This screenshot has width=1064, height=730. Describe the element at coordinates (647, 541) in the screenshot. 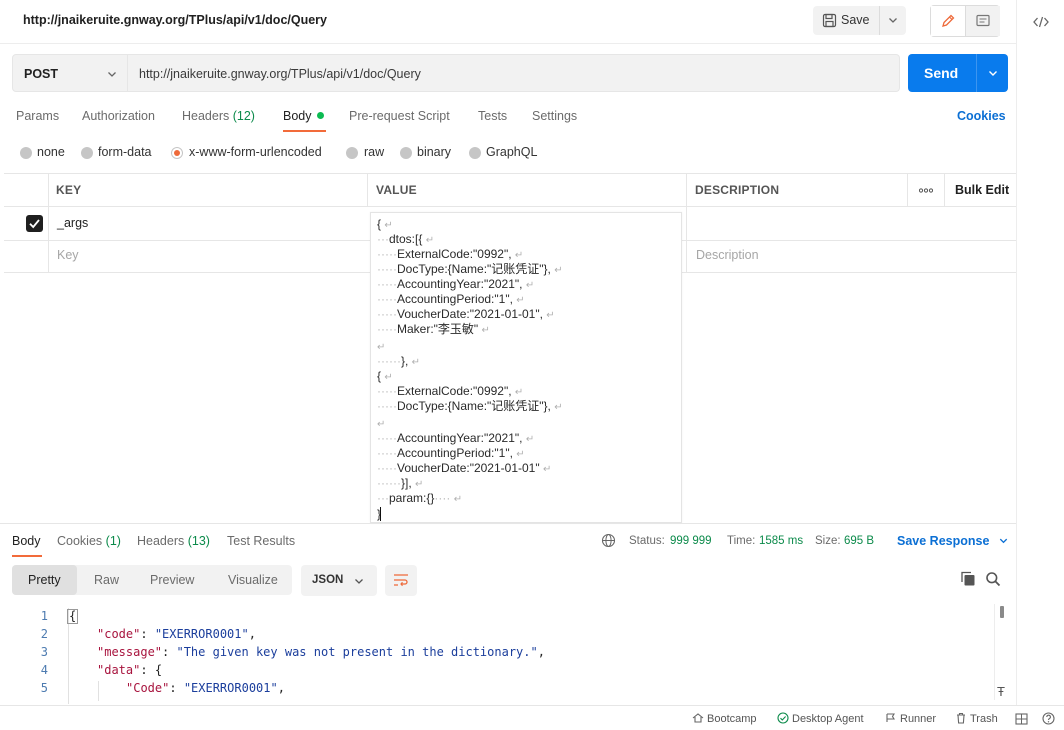

I see `status-label: Status:` at that location.